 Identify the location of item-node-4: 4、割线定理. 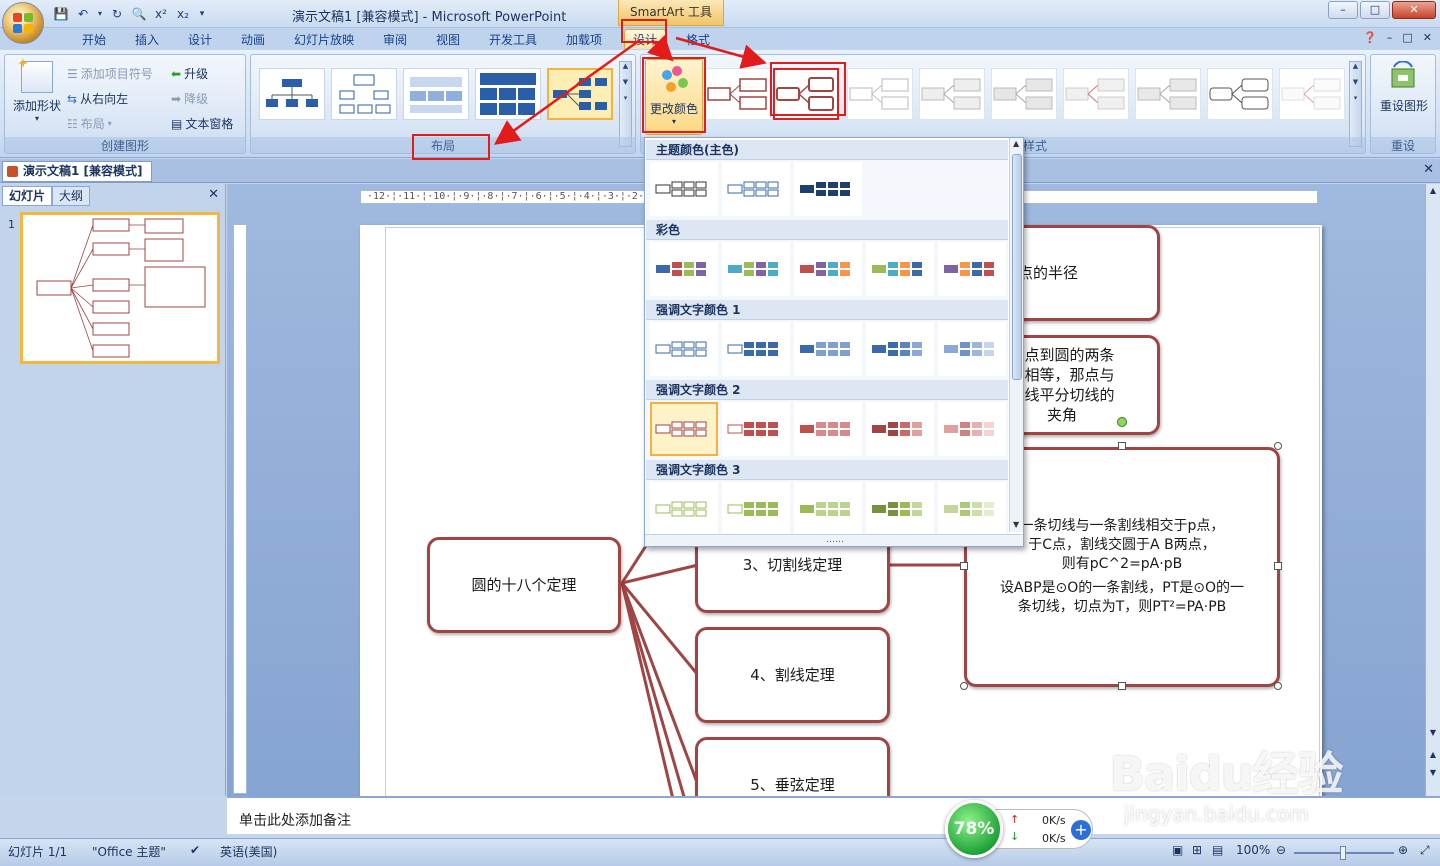
(792, 675).